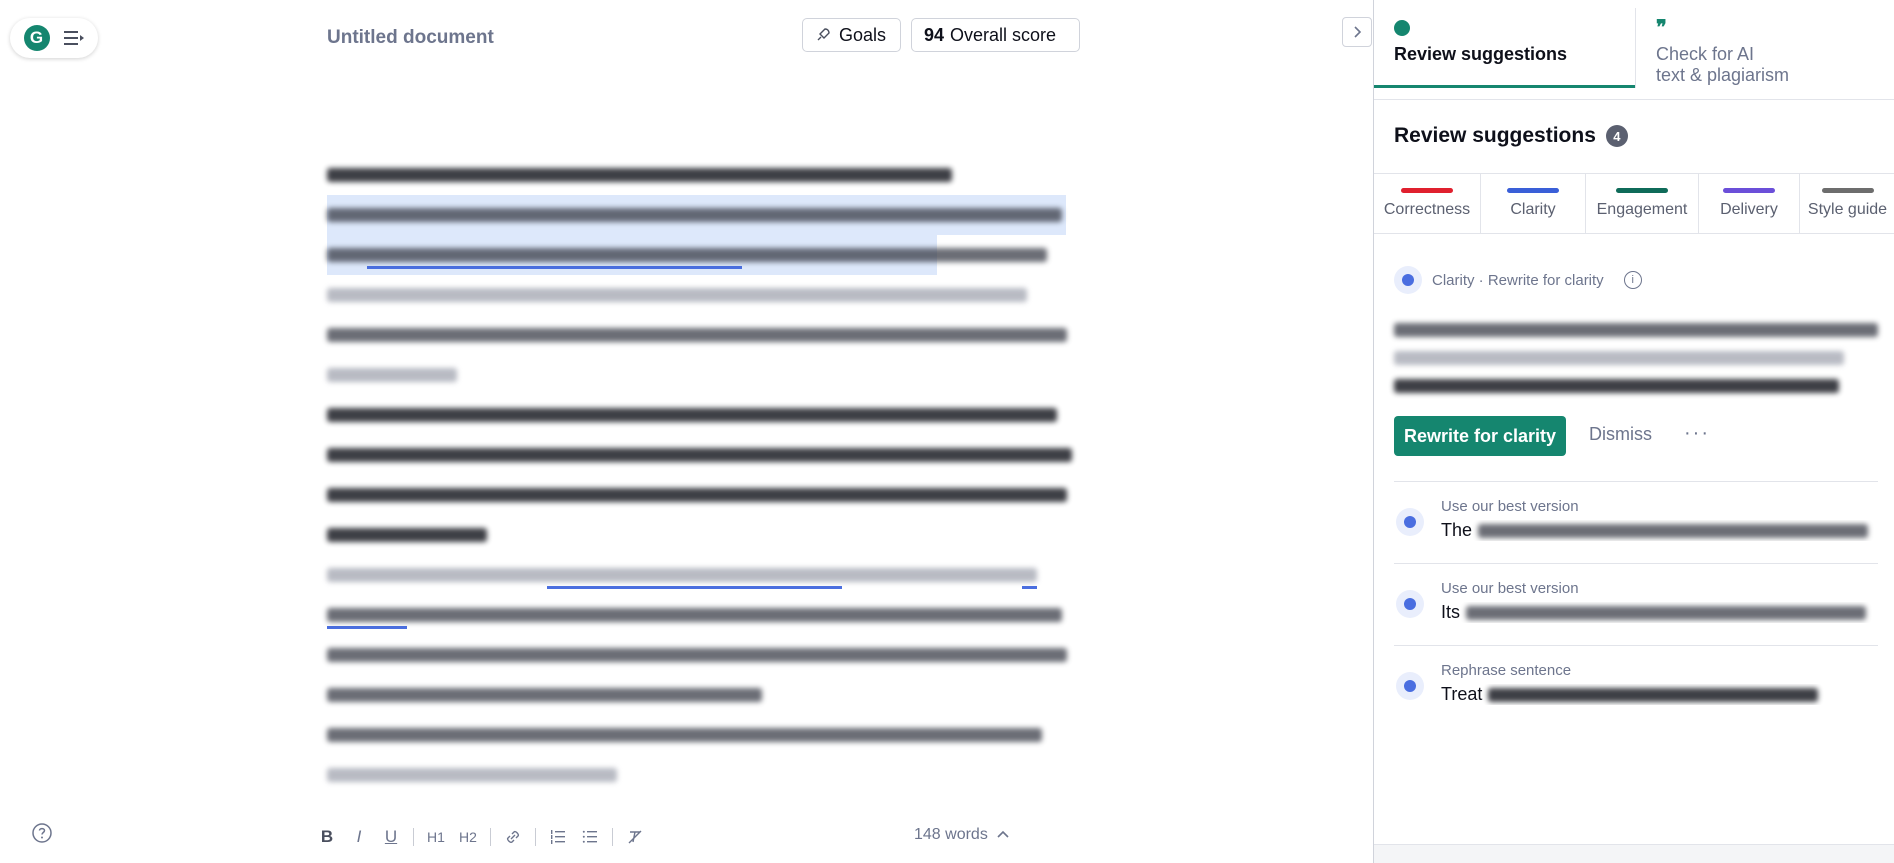  Describe the element at coordinates (863, 34) in the screenshot. I see `goals-label: Goals` at that location.